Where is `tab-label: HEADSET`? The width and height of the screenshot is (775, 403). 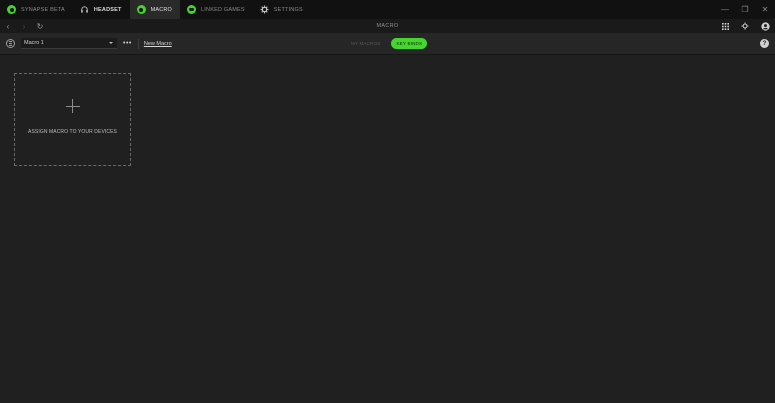 tab-label: HEADSET is located at coordinates (107, 9).